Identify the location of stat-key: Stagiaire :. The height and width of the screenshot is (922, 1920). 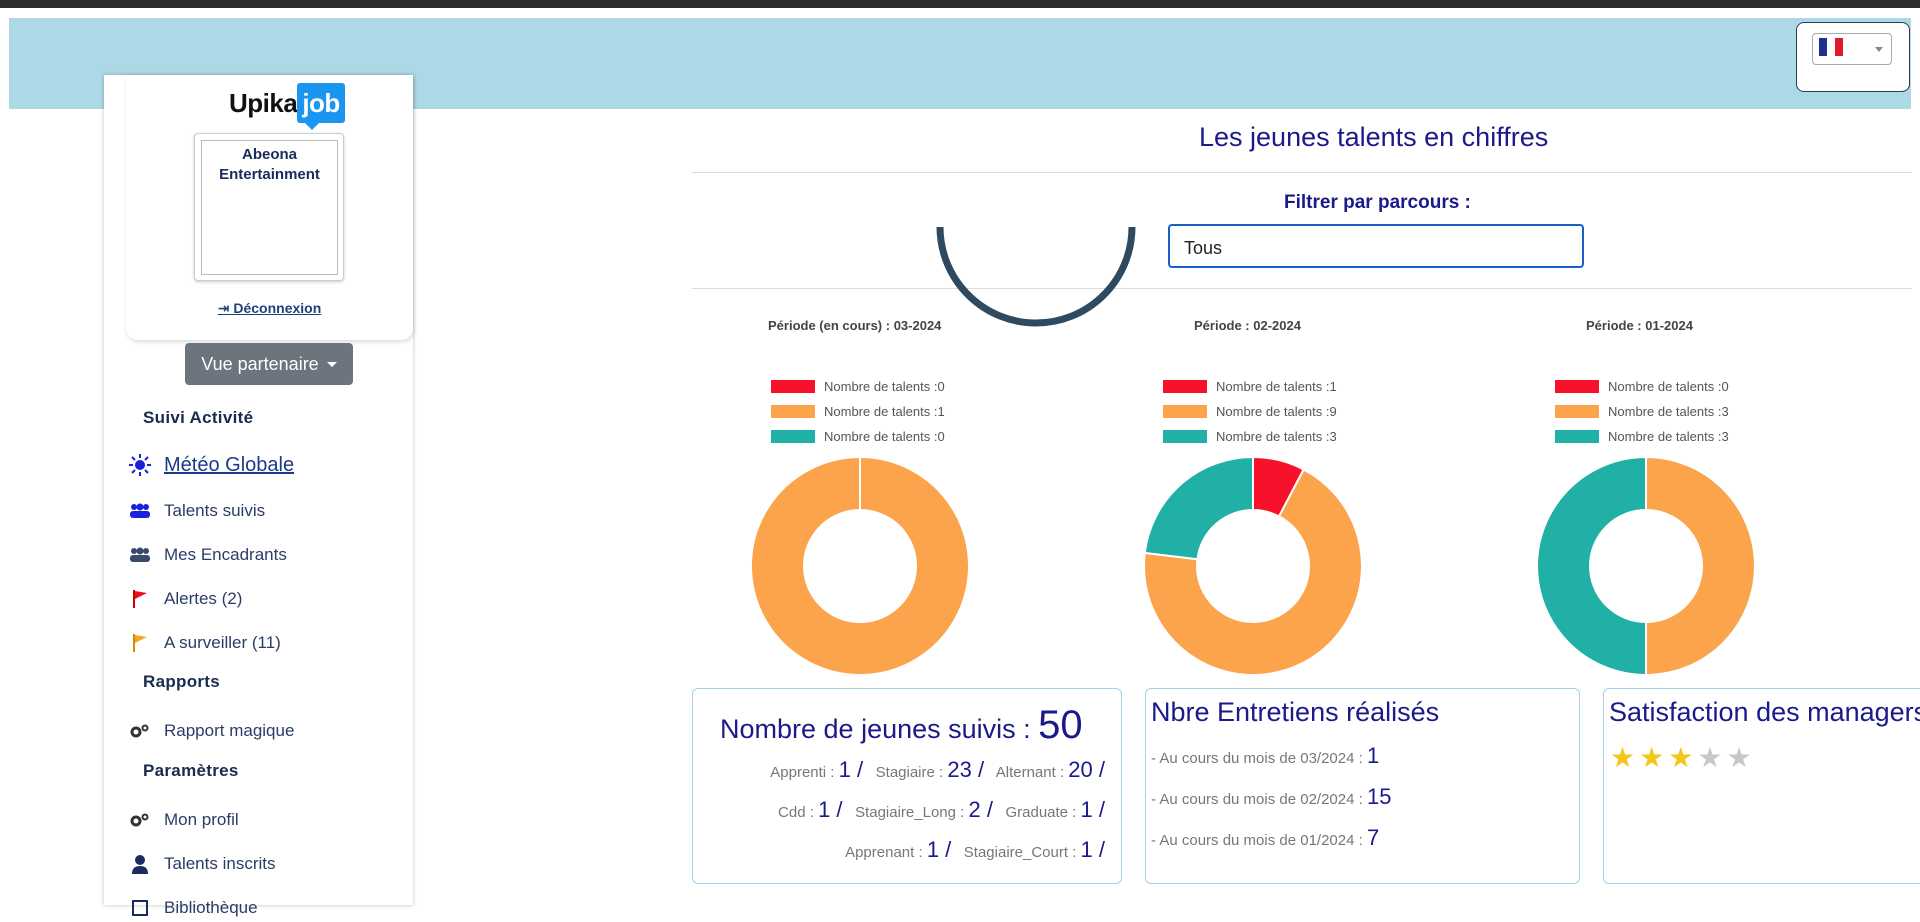
(909, 772).